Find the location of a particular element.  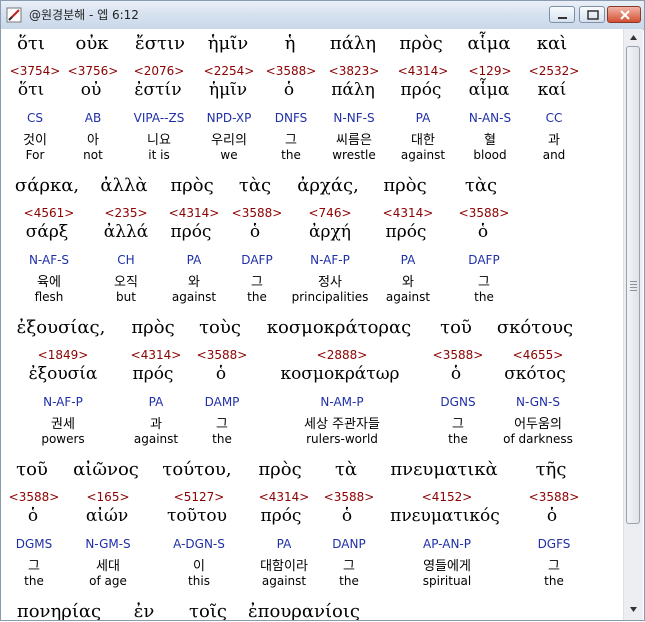

greek-word: ἀλλὰ is located at coordinates (123, 185).